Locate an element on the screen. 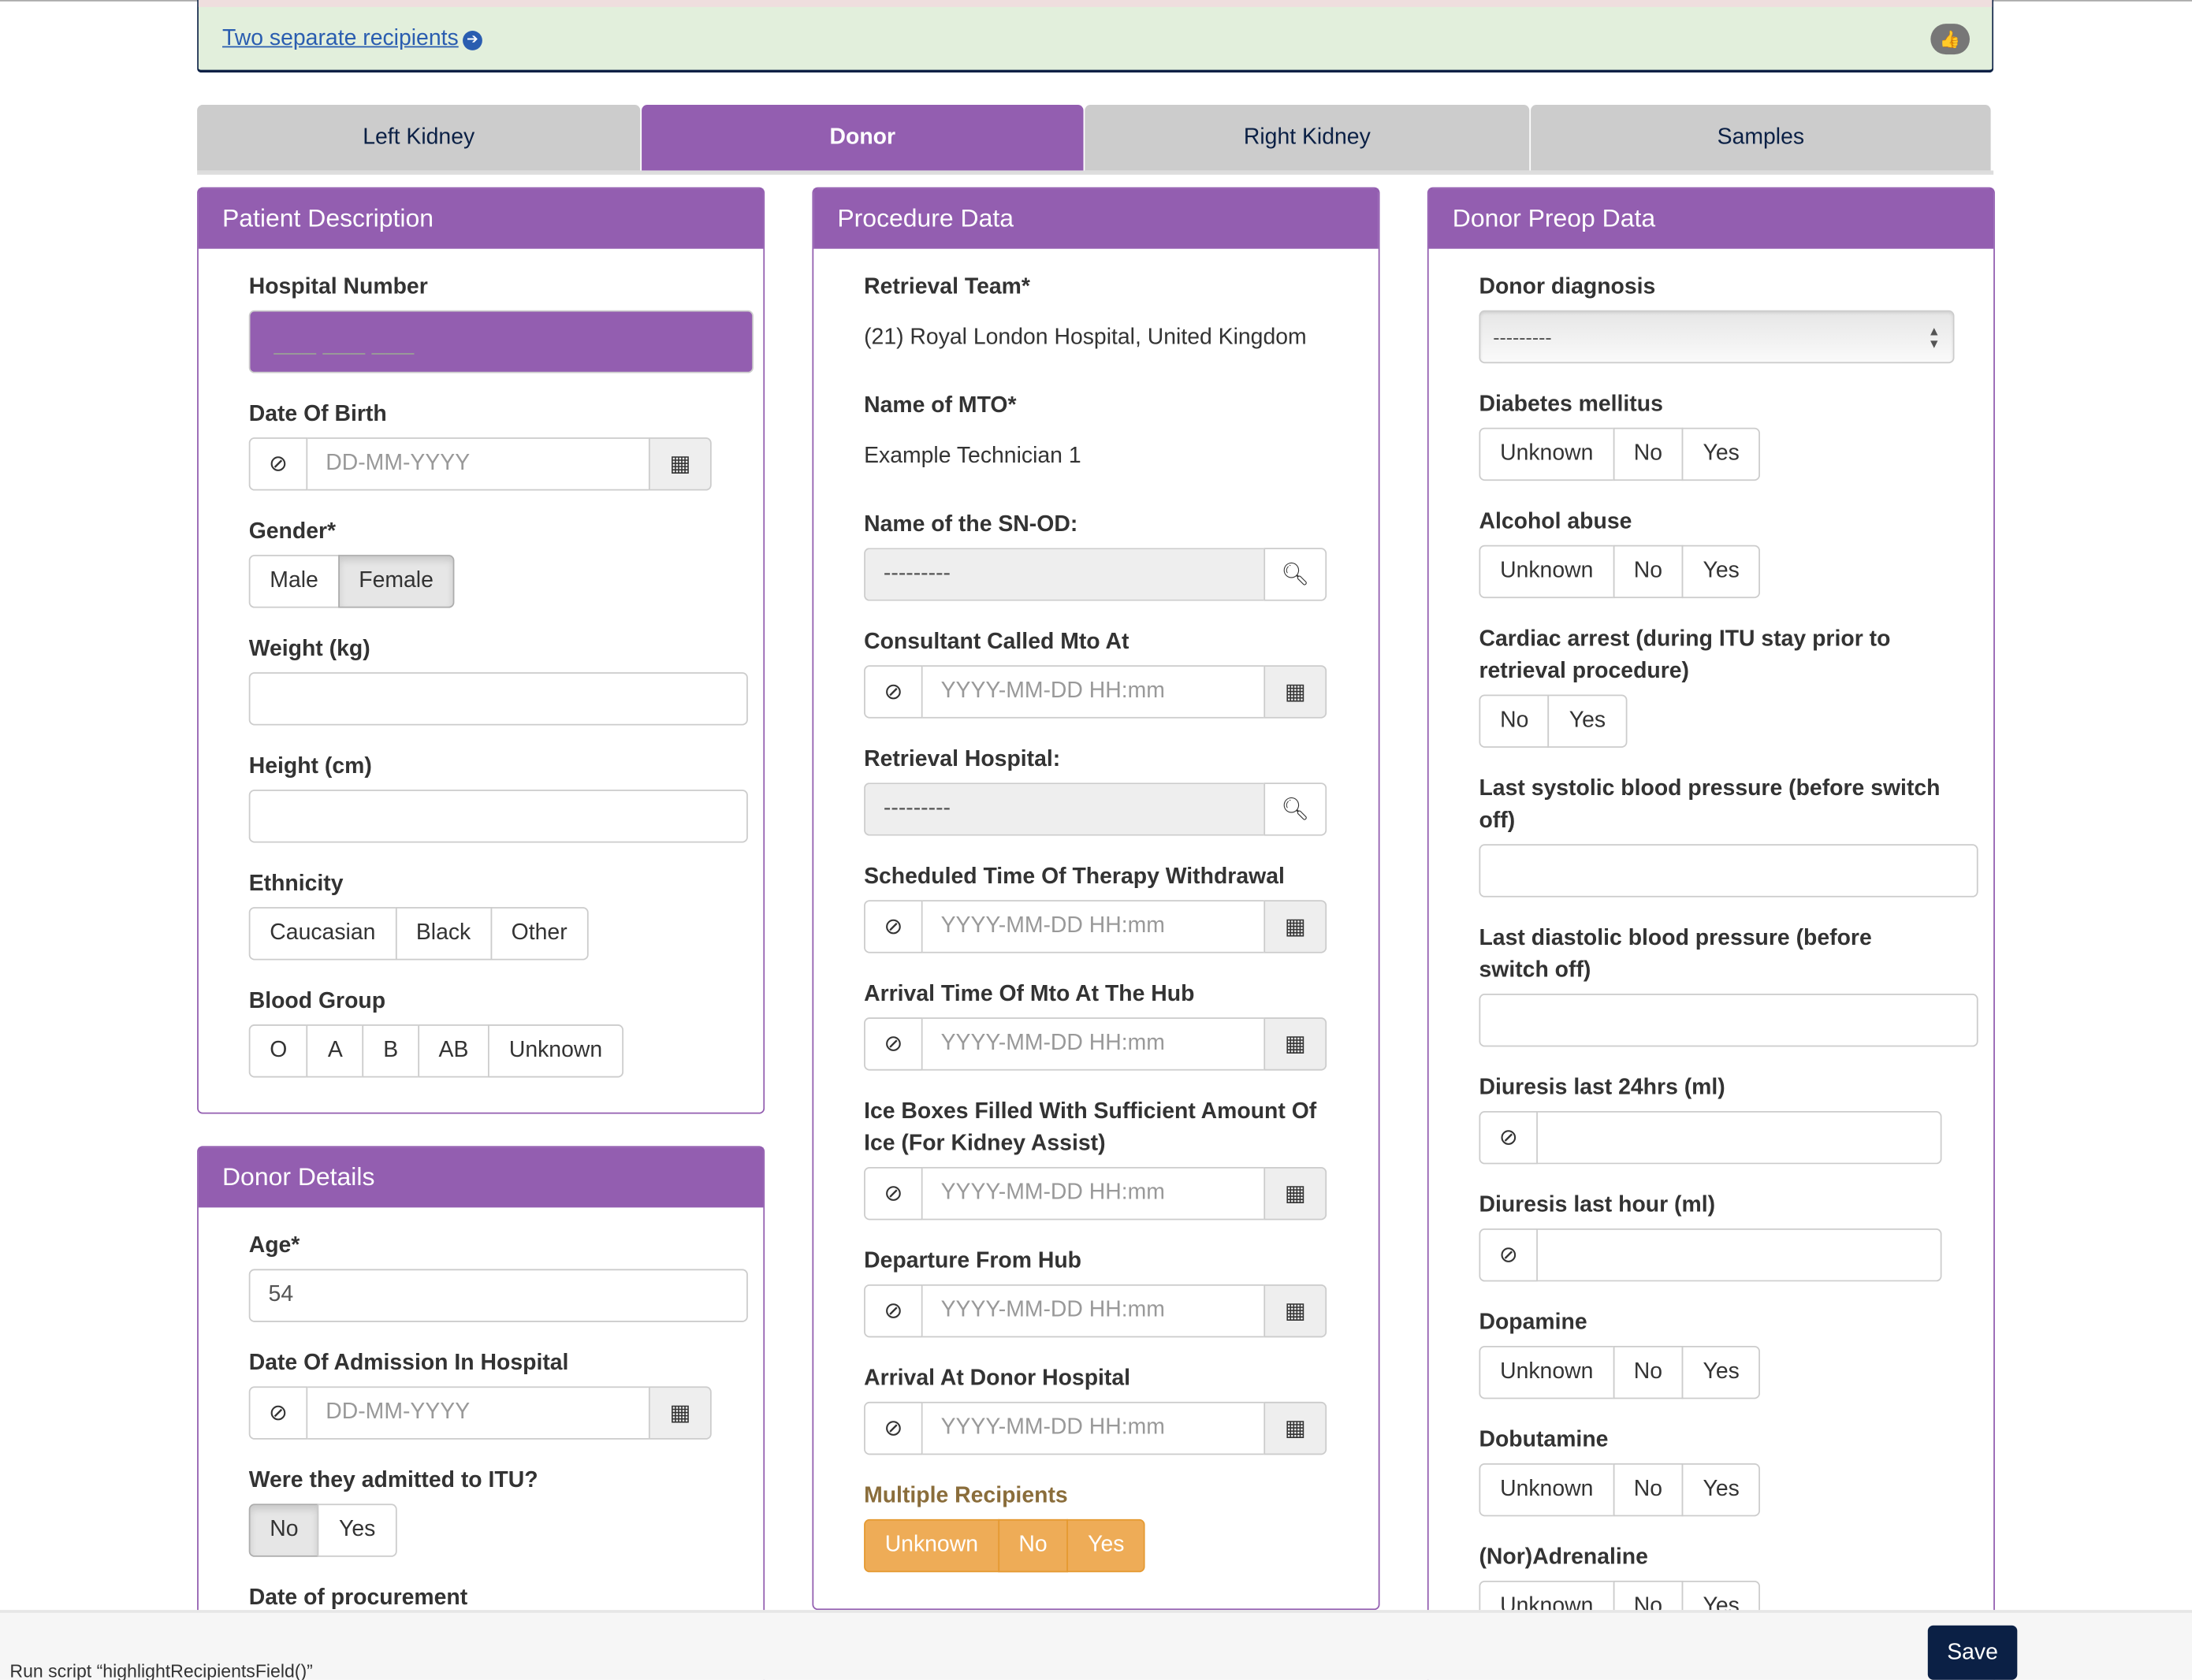 This screenshot has width=2192, height=1680. field-label: Consultant Called Mto At is located at coordinates (997, 642).